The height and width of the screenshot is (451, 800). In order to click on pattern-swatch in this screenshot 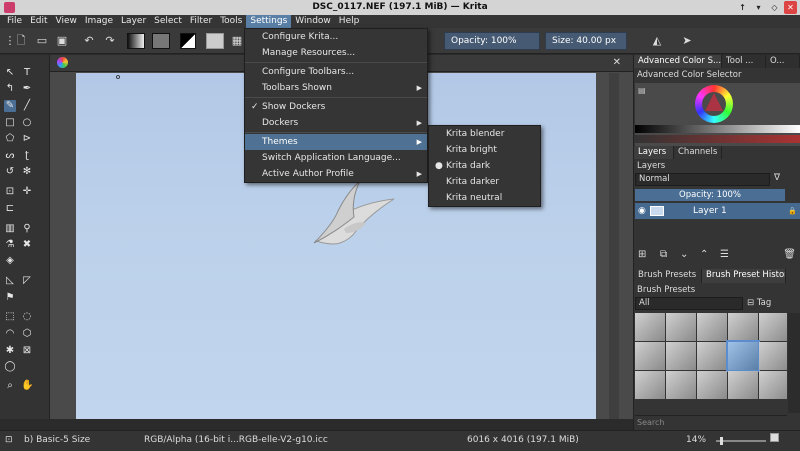, I will do `click(161, 41)`.